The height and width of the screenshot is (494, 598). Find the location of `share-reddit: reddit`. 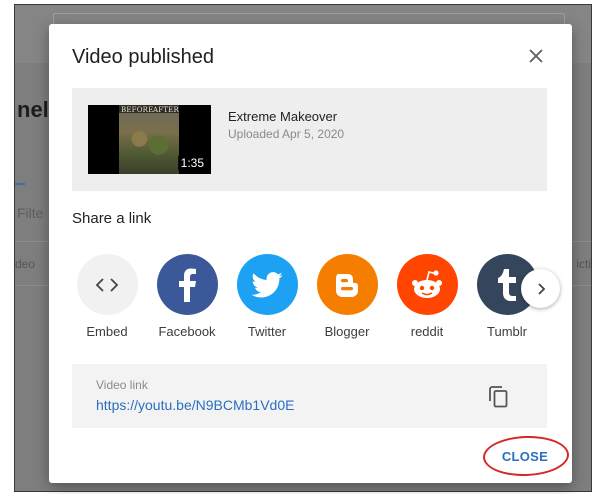

share-reddit: reddit is located at coordinates (427, 296).